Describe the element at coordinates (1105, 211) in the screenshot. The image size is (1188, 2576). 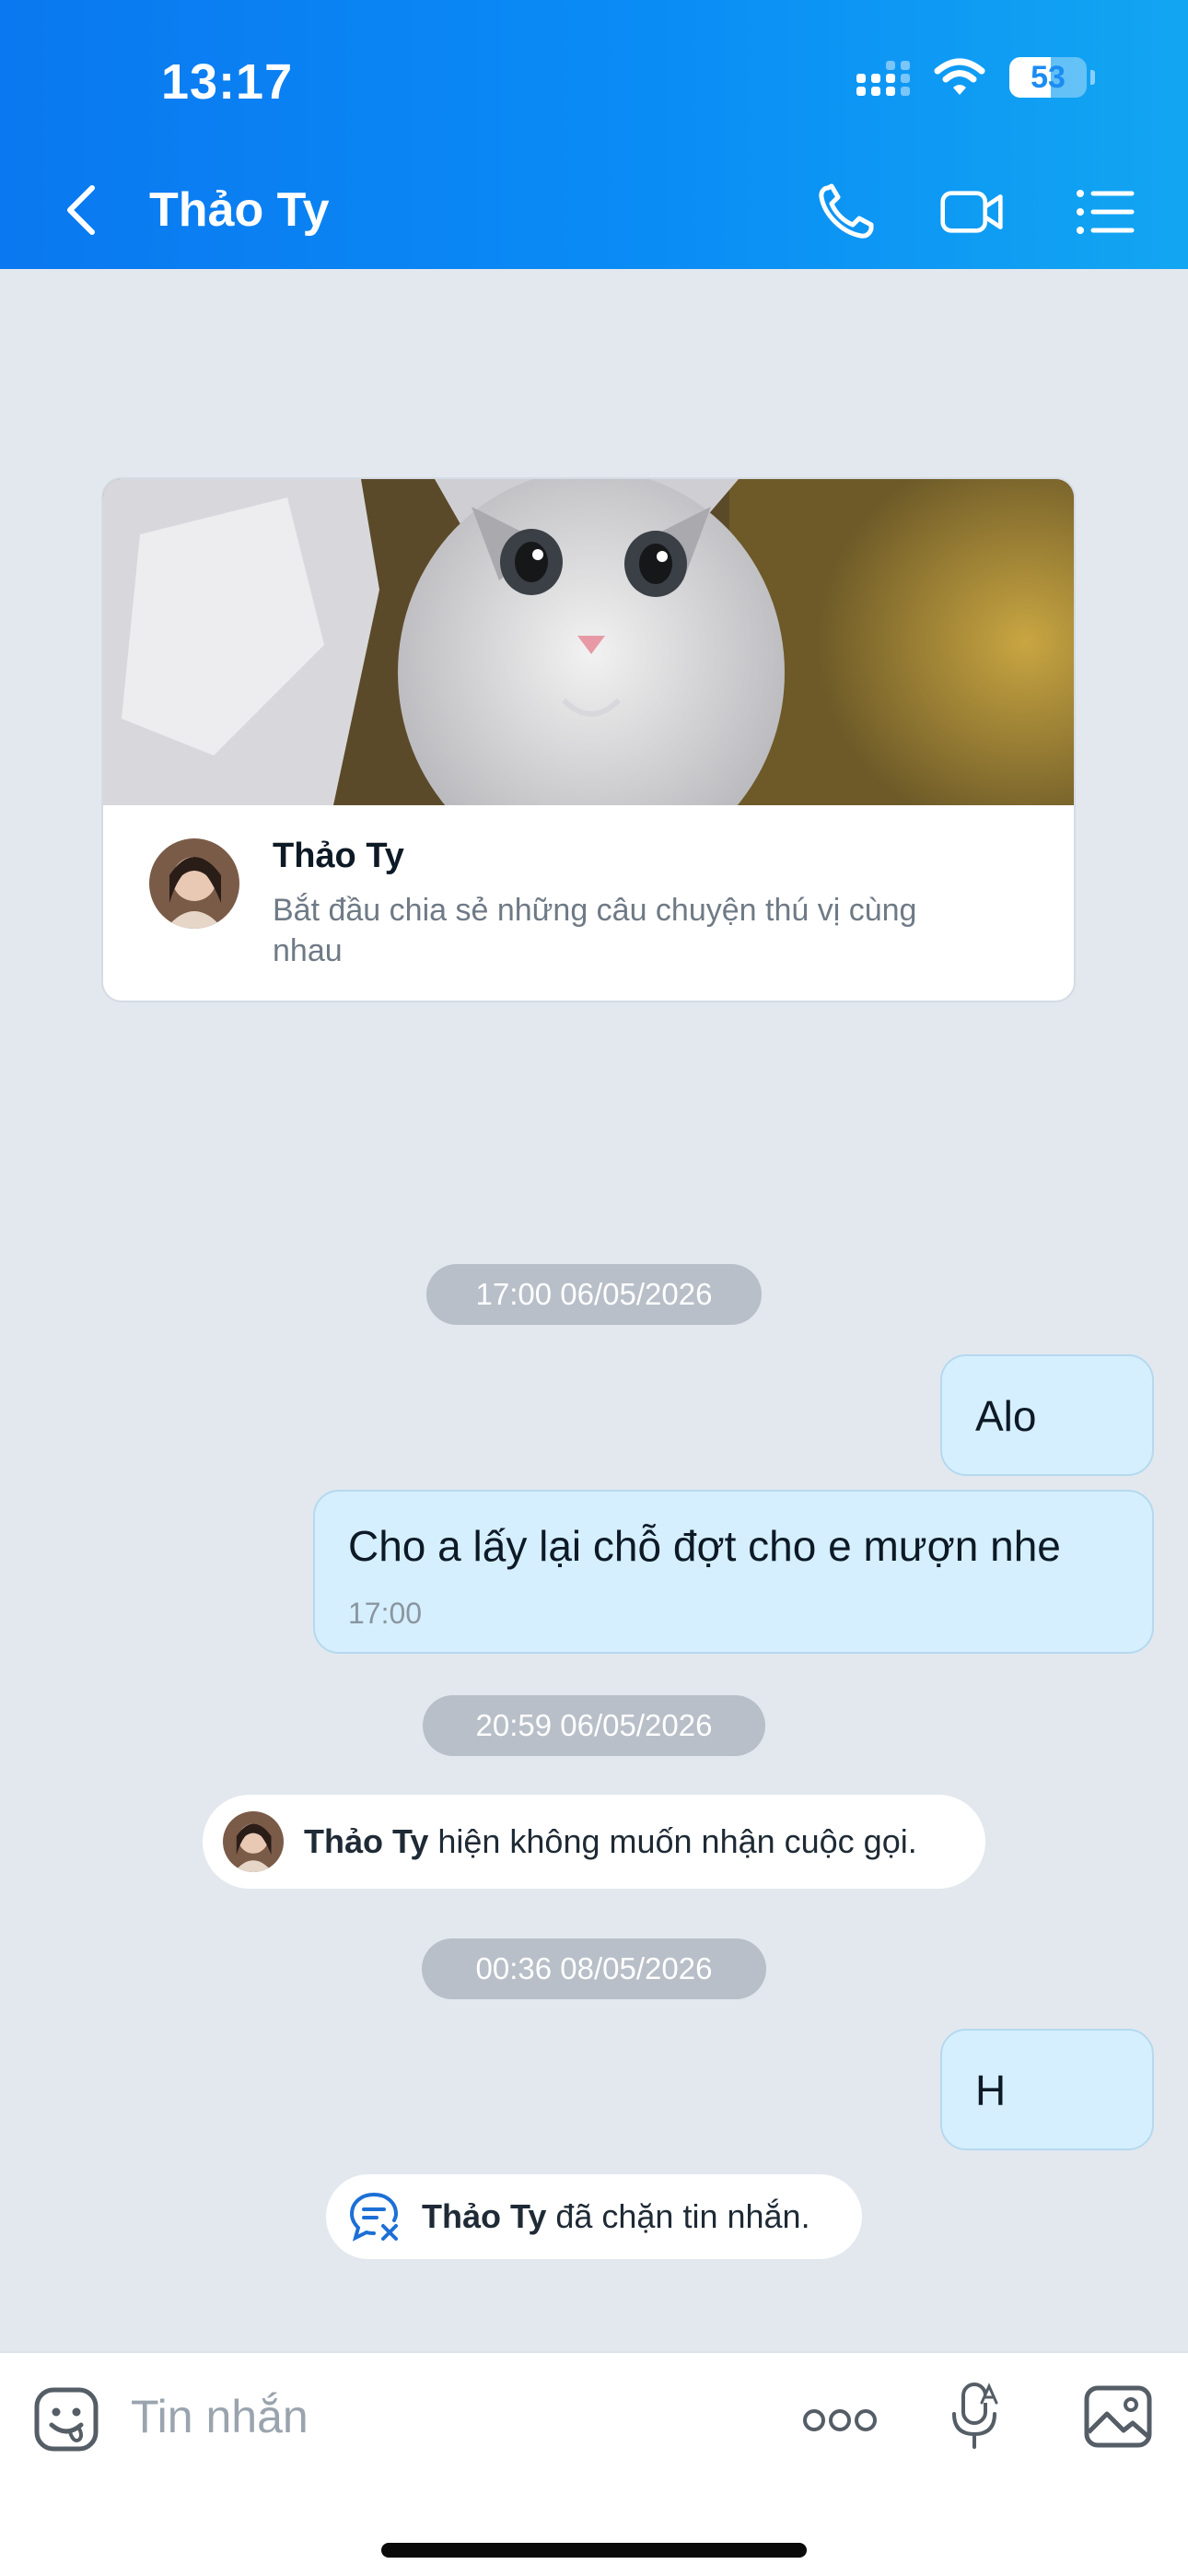
I see `menu-list-icon` at that location.